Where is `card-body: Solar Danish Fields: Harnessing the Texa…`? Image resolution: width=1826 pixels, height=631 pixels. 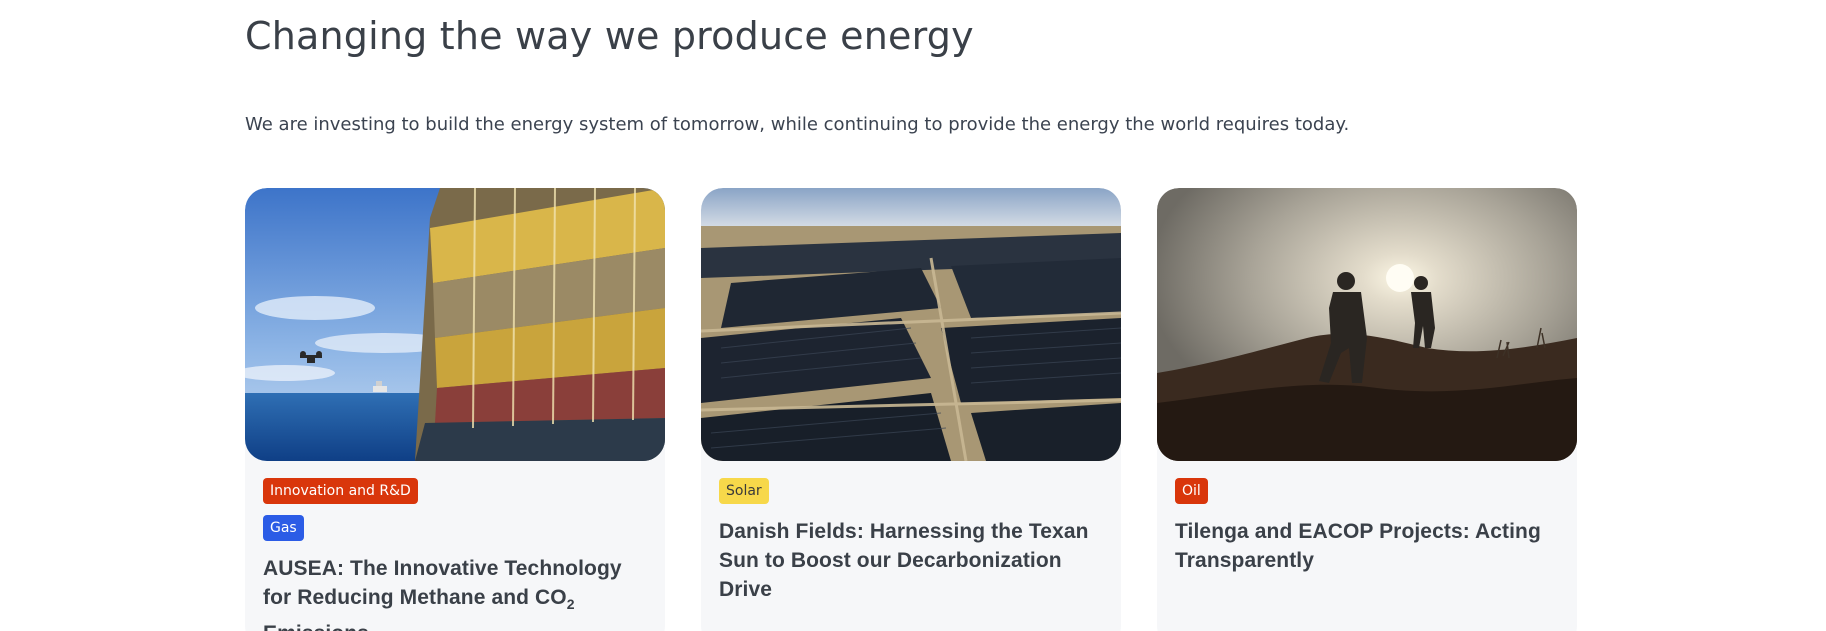
card-body: Solar Danish Fields: Harnessing the Texa… is located at coordinates (911, 532).